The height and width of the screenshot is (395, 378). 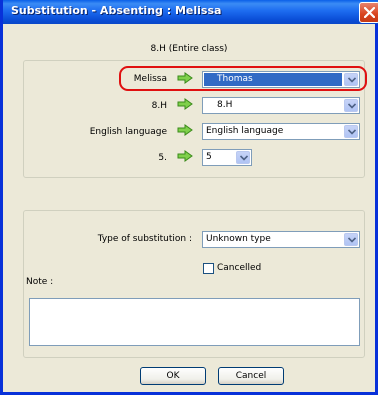 I want to click on close-icon, so click(x=369, y=12).